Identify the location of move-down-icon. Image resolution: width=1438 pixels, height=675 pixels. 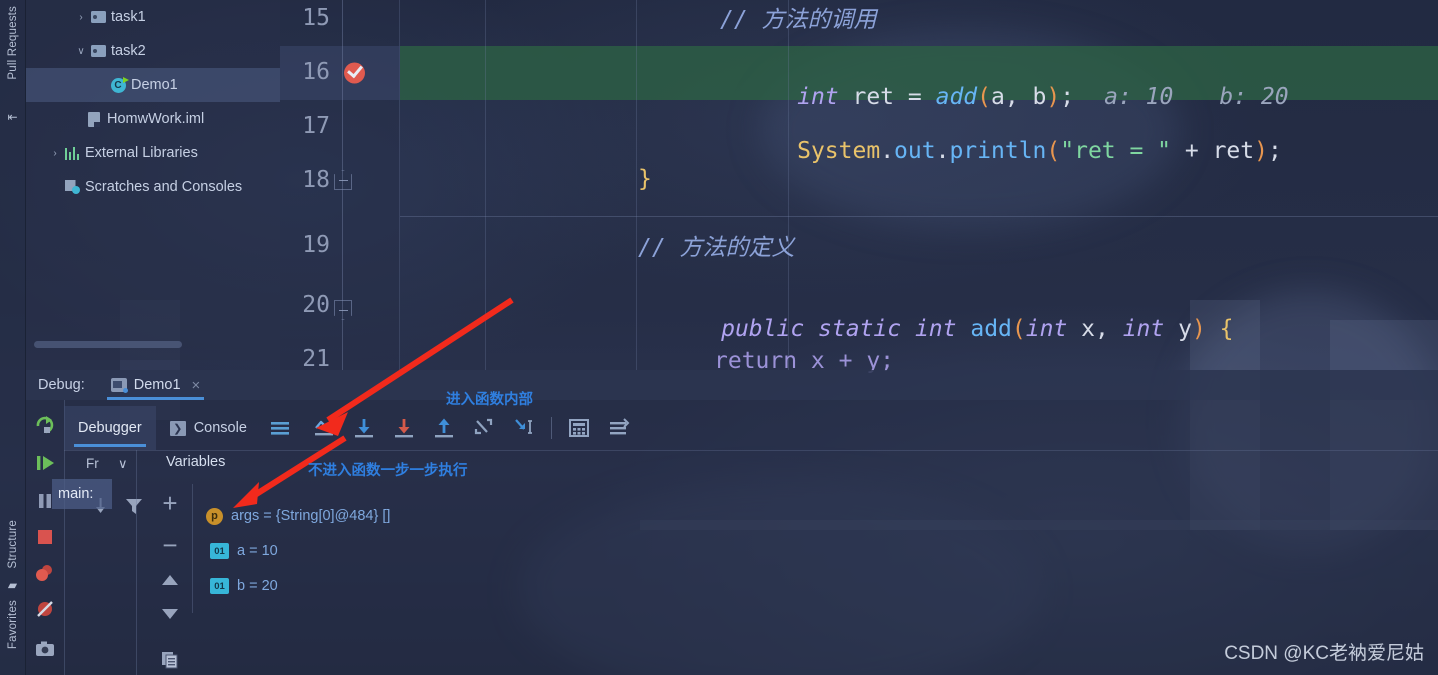
(170, 616).